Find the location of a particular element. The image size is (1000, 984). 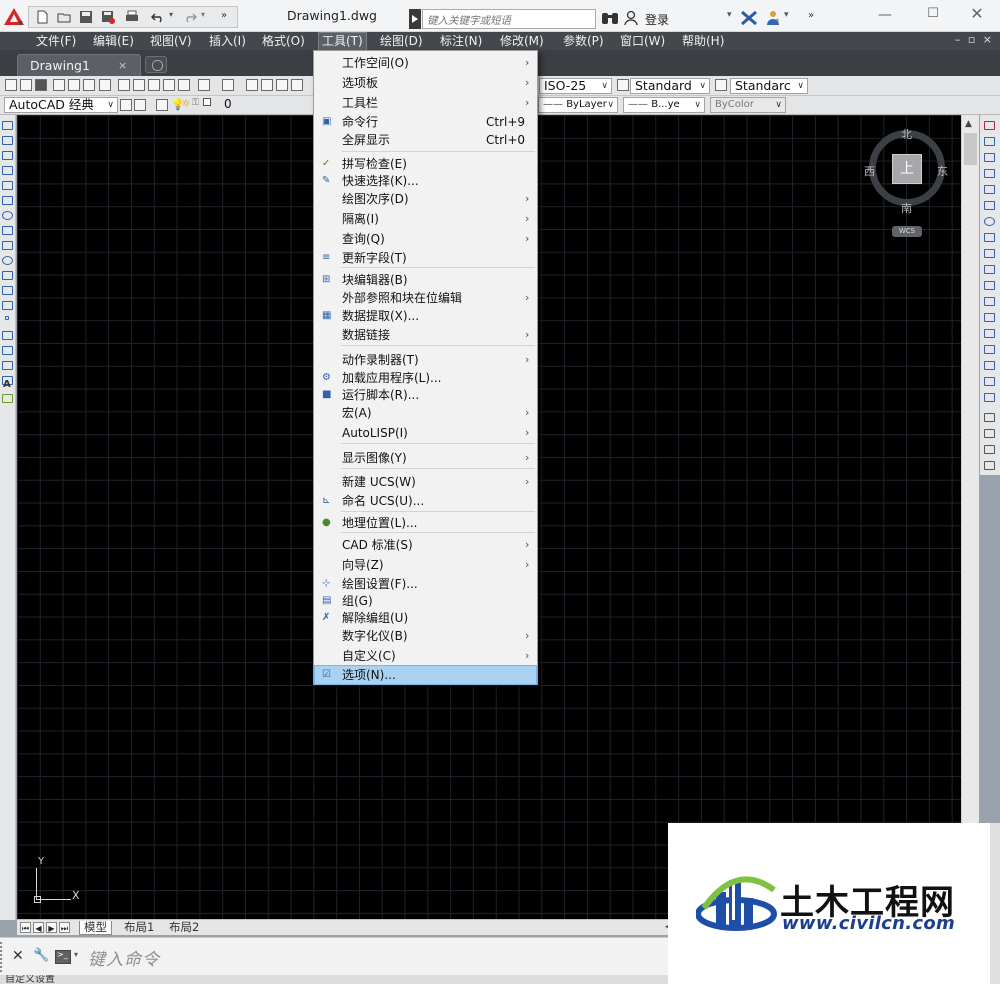

menu-modify: 修改(M) is located at coordinates (522, 41).